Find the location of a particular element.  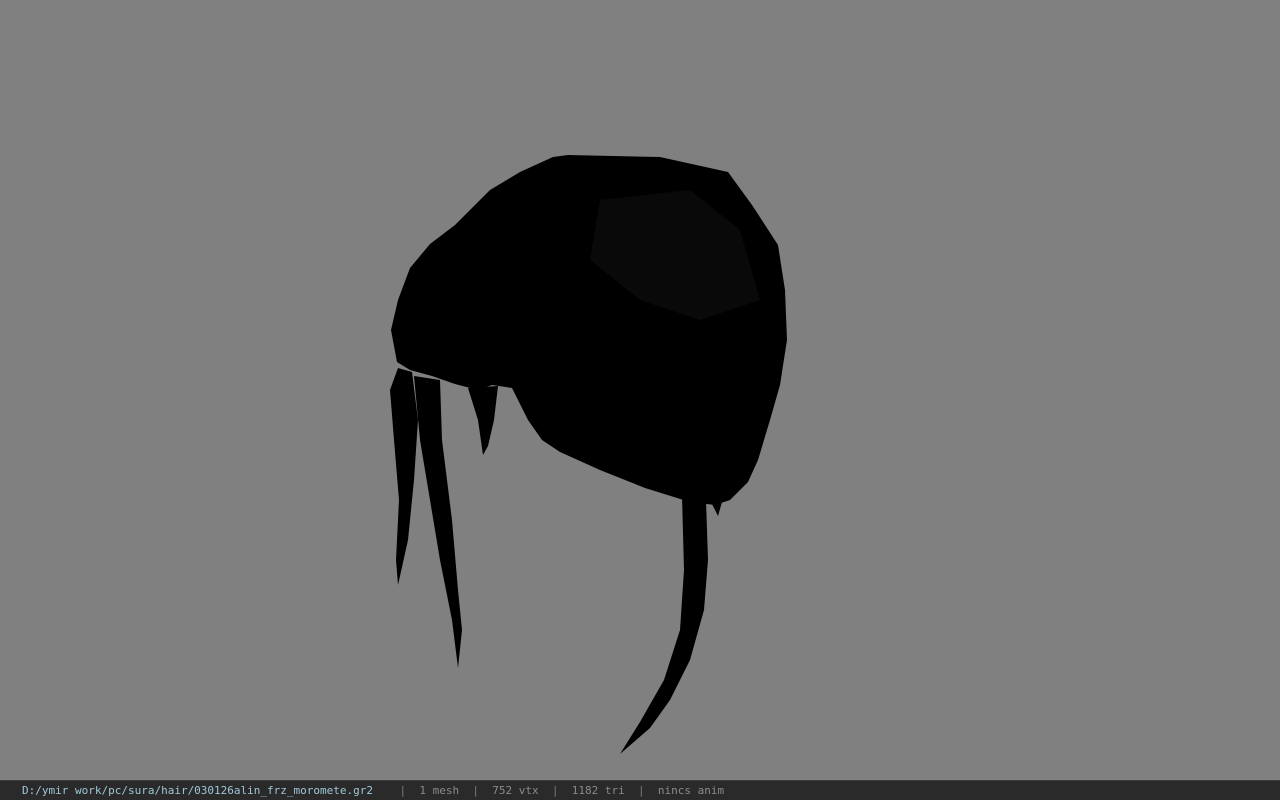

triangle-count: 1182 tri is located at coordinates (598, 790).